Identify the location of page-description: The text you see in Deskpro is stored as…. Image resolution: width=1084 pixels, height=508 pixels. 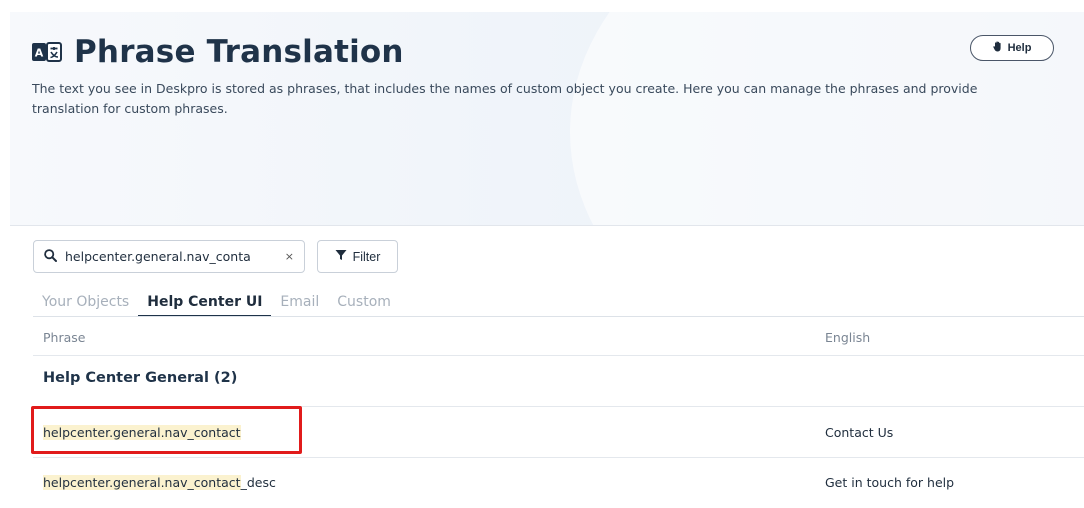
(505, 98).